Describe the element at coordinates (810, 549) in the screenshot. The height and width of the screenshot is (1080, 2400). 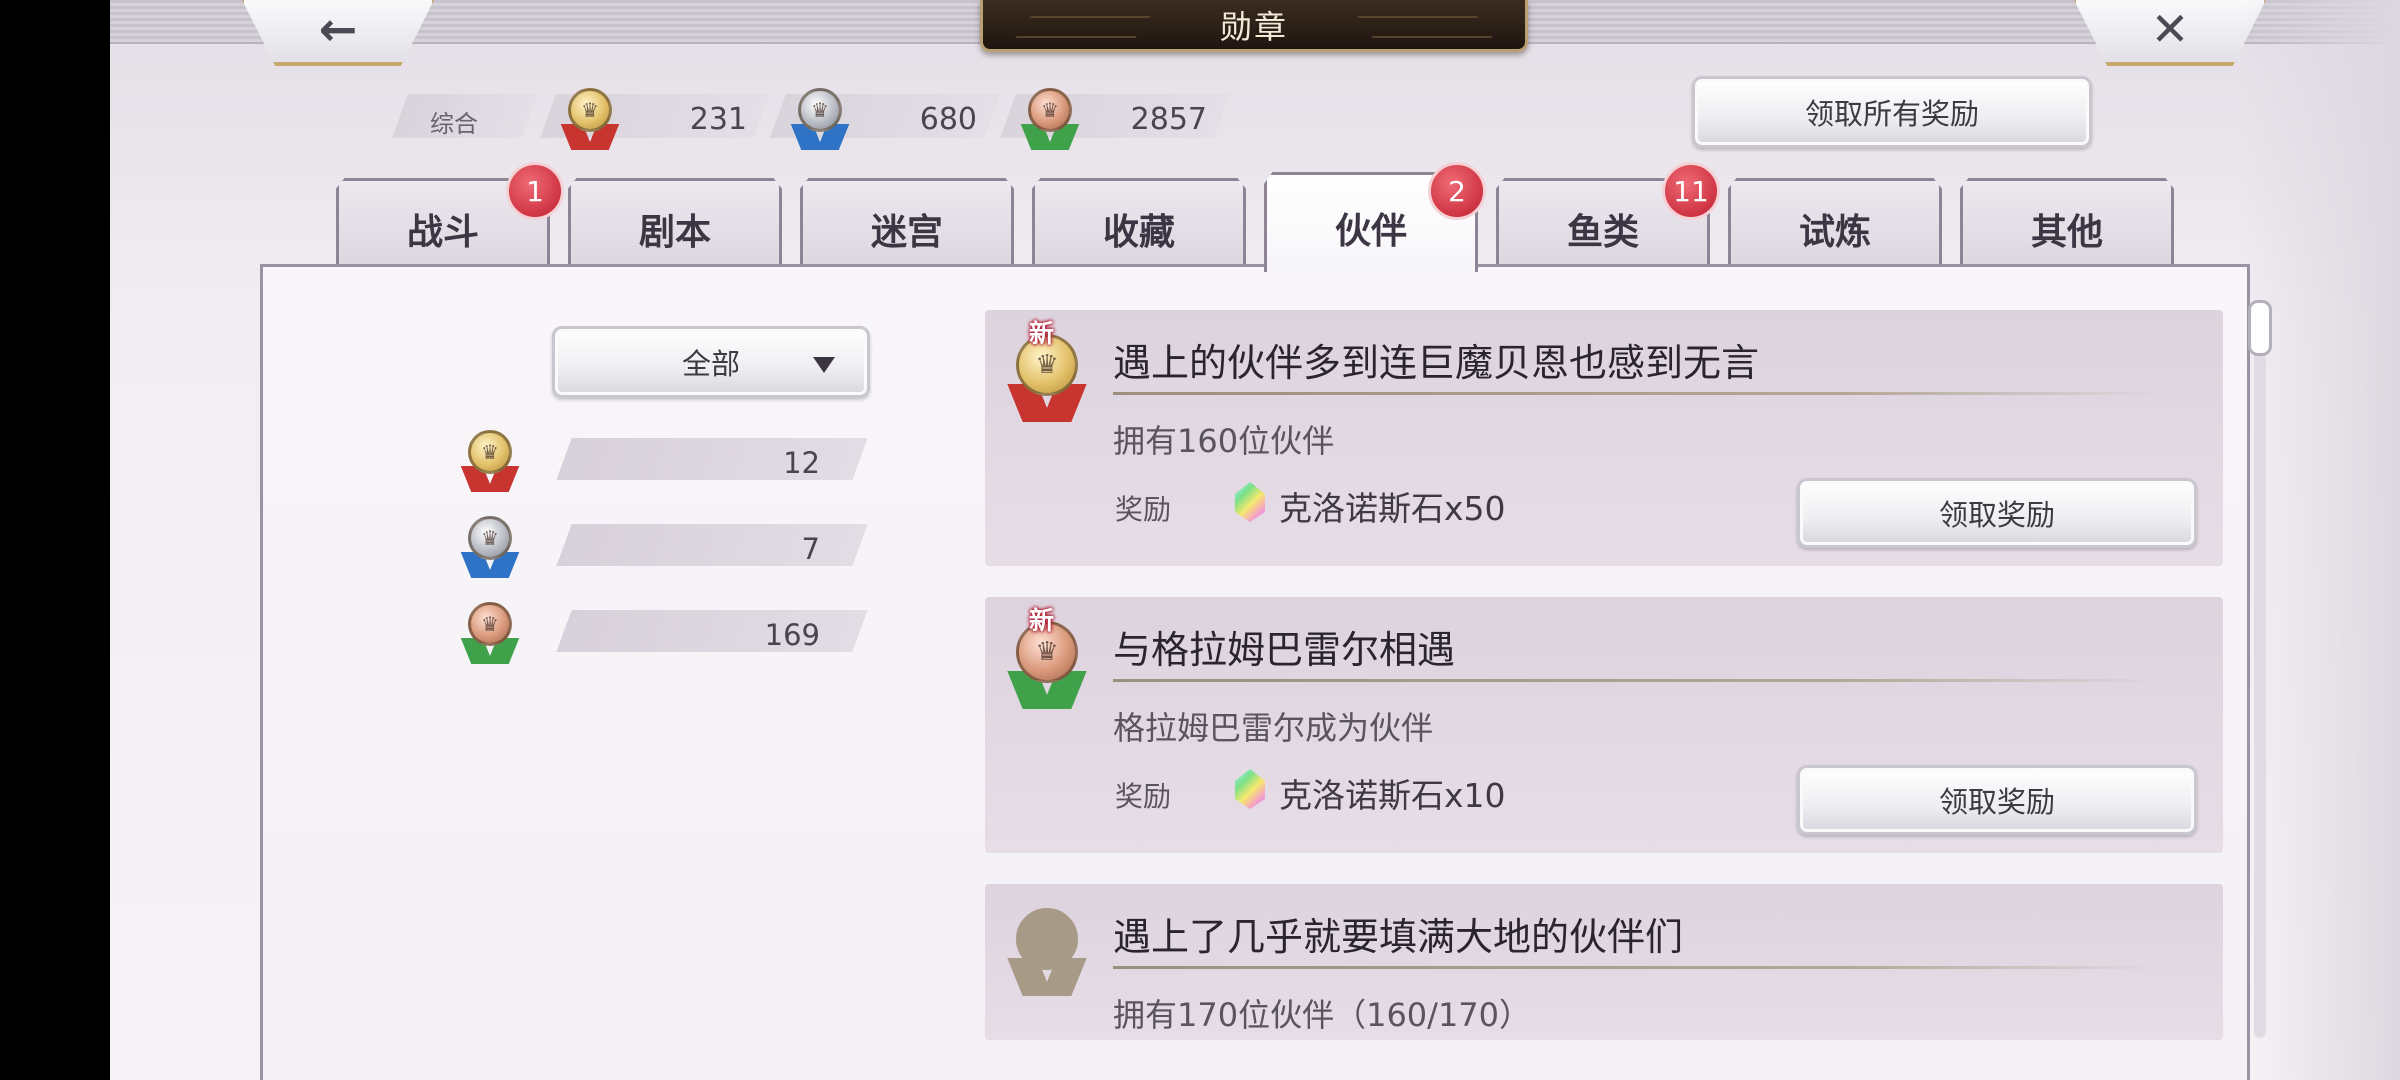
I see `silver-medal-count: 7` at that location.